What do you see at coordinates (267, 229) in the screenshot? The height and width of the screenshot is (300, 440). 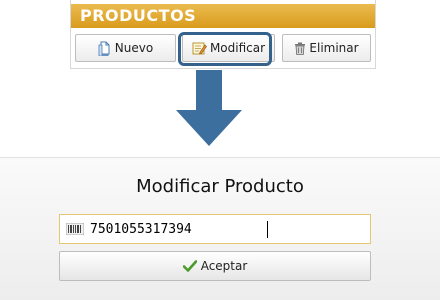 I see `text-cursor` at bounding box center [267, 229].